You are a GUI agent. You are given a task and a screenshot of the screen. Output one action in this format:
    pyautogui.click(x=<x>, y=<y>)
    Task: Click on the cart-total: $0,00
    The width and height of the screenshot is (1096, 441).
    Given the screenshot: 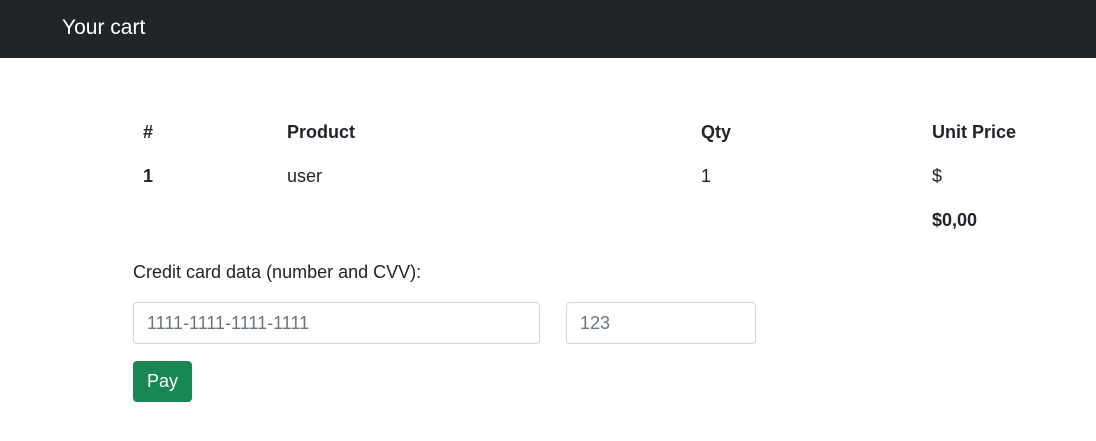 What is the action you would take?
    pyautogui.click(x=955, y=219)
    